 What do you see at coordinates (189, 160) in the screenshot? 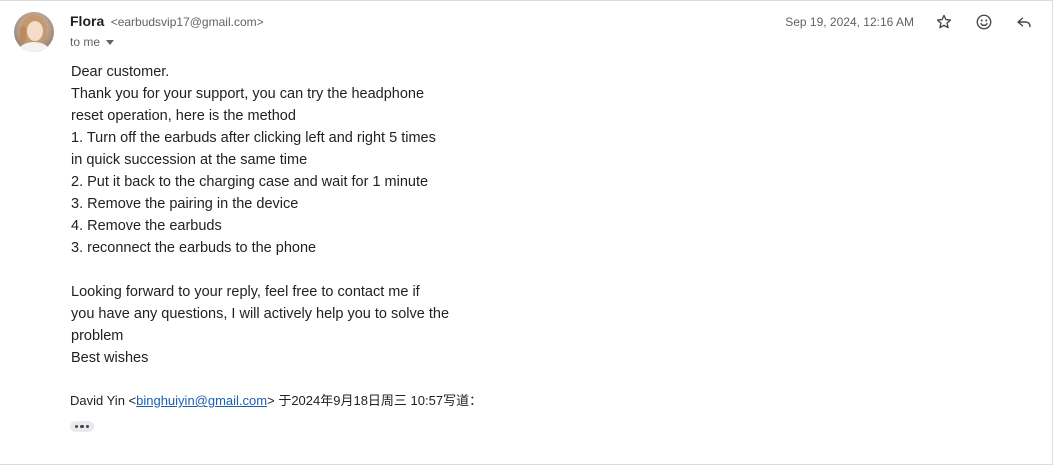
I see `body-line: in quick succession at the same time` at bounding box center [189, 160].